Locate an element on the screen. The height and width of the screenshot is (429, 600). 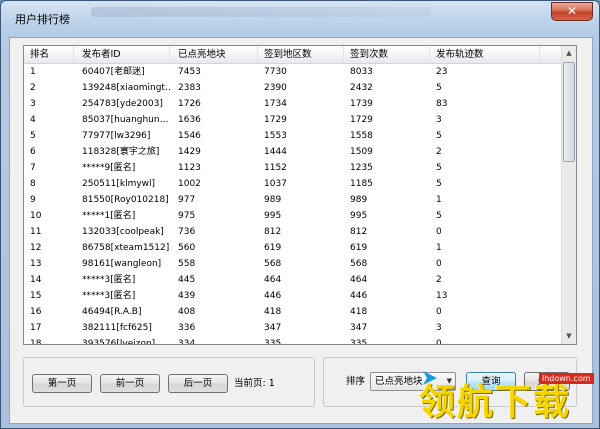
sort-label: 排序 is located at coordinates (356, 381).